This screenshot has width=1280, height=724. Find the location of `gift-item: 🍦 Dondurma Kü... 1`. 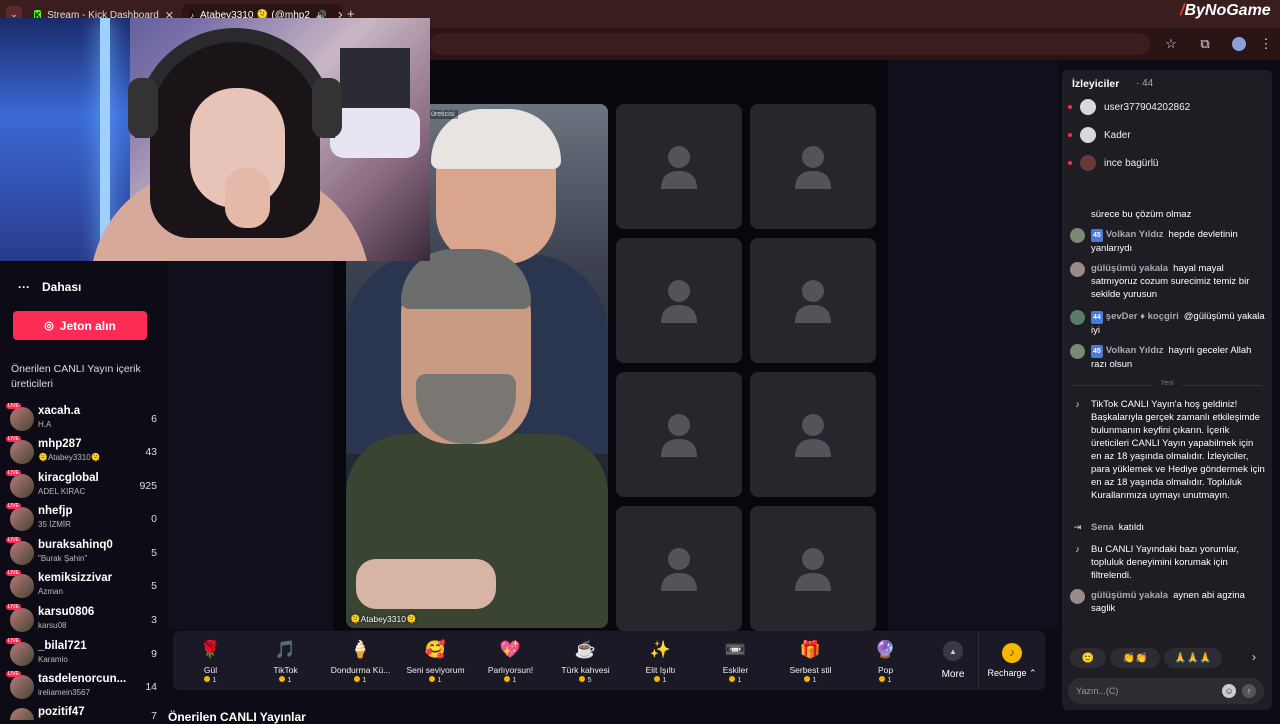

gift-item: 🍦 Dondurma Kü... 1 is located at coordinates (360, 660).